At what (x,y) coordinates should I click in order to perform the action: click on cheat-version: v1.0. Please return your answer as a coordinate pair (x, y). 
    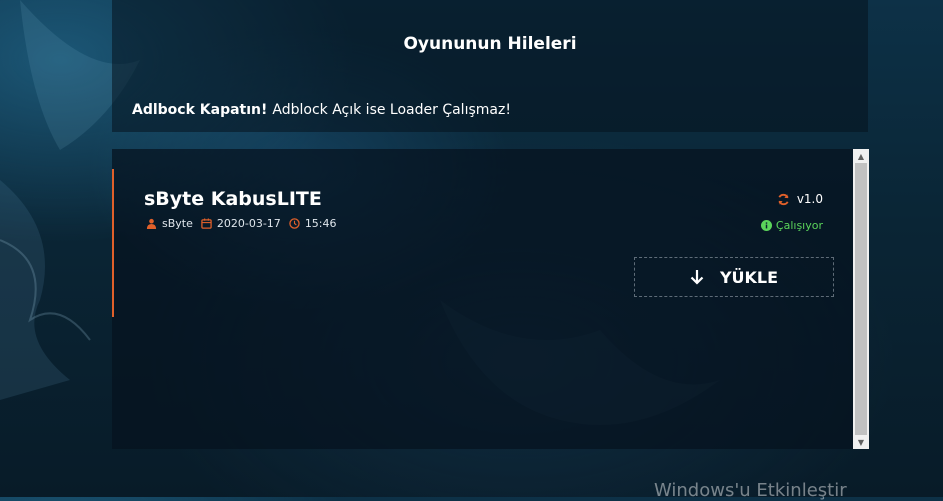
    Looking at the image, I should click on (800, 199).